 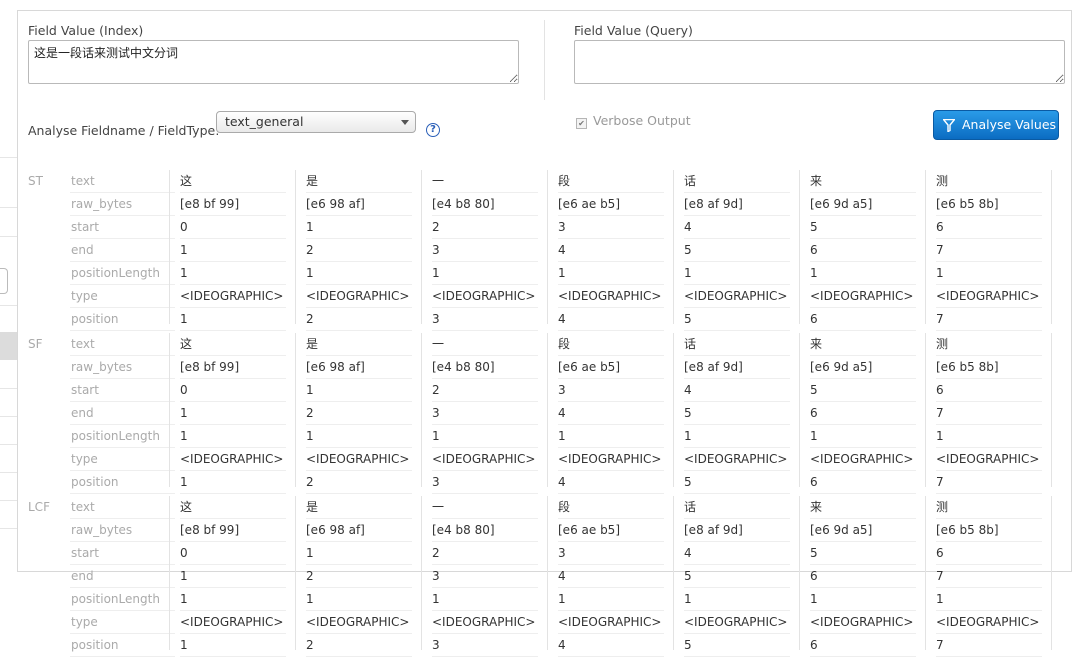 What do you see at coordinates (233, 576) in the screenshot?
I see `token-column: 这 [e8 bf 99] 0 1 1 <IDEOGRAPHIC> 1` at bounding box center [233, 576].